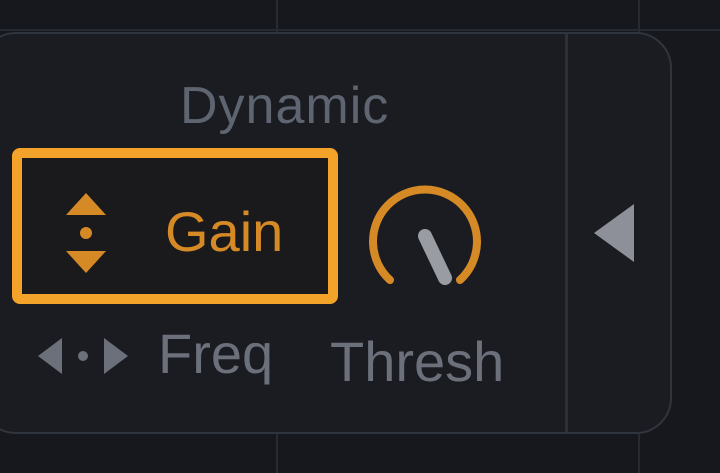  I want to click on vertical-drag-arrows-icon, so click(86, 235).